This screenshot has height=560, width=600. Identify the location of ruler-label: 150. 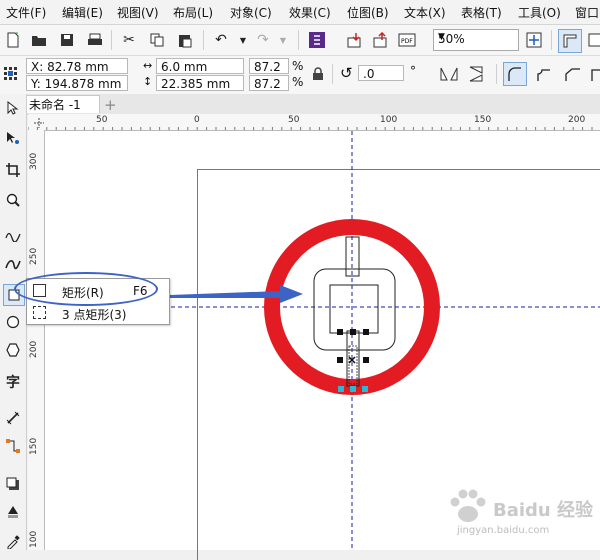
(34, 446).